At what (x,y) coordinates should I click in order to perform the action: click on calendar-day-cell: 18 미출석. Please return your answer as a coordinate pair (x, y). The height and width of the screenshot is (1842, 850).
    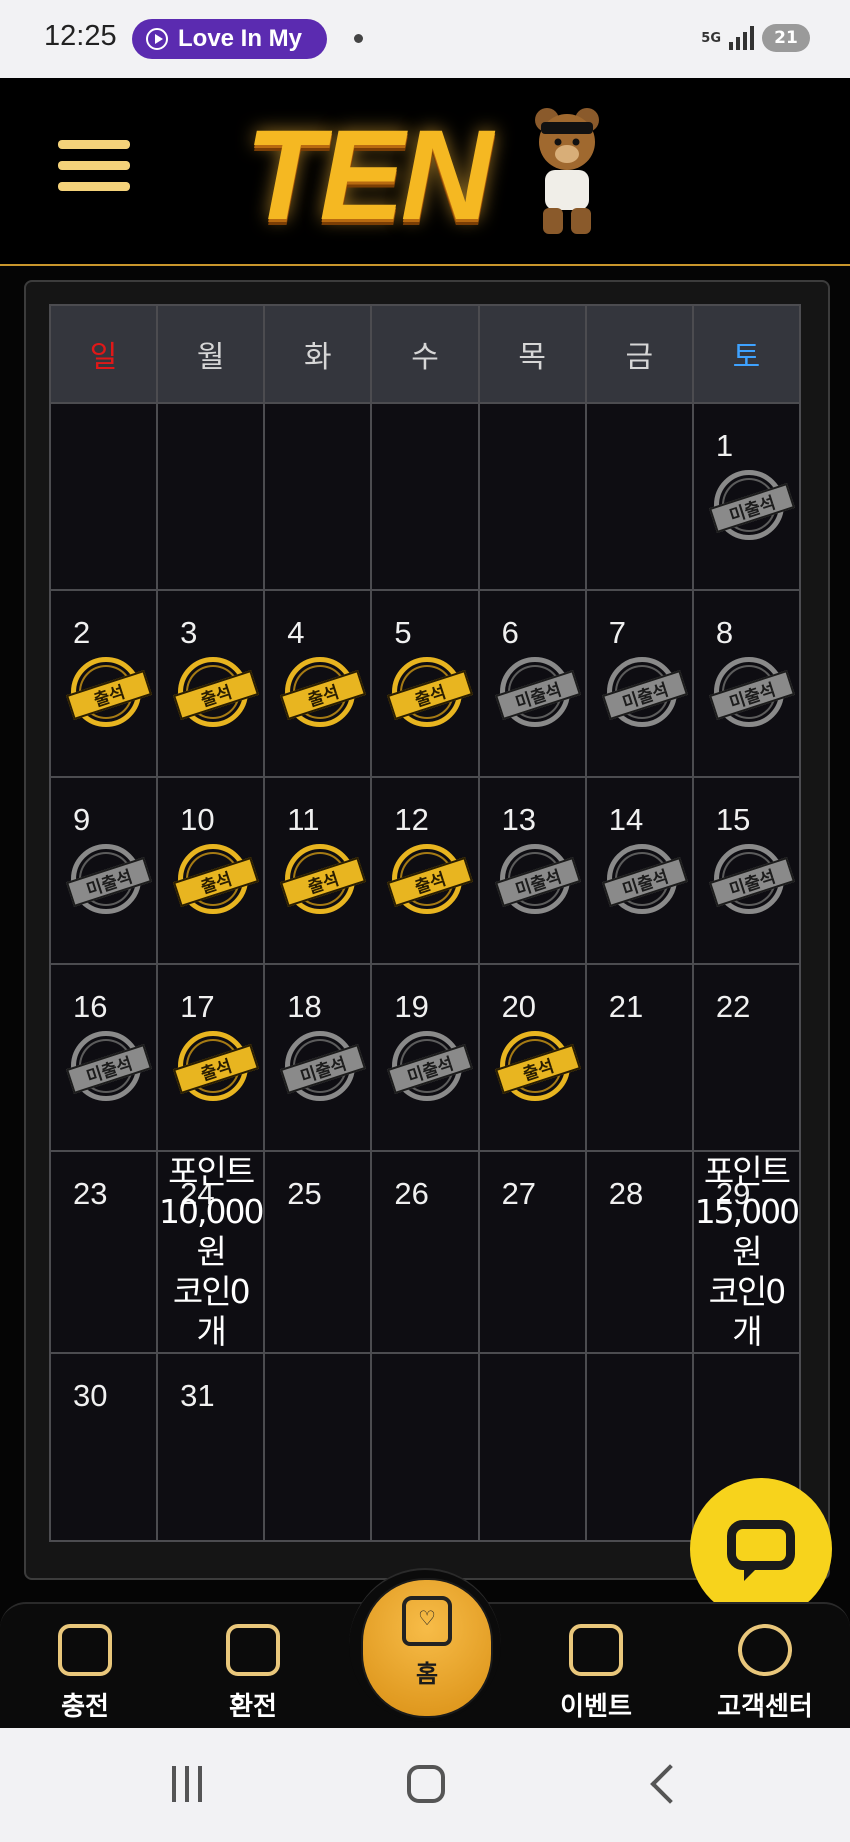
    Looking at the image, I should click on (318, 1057).